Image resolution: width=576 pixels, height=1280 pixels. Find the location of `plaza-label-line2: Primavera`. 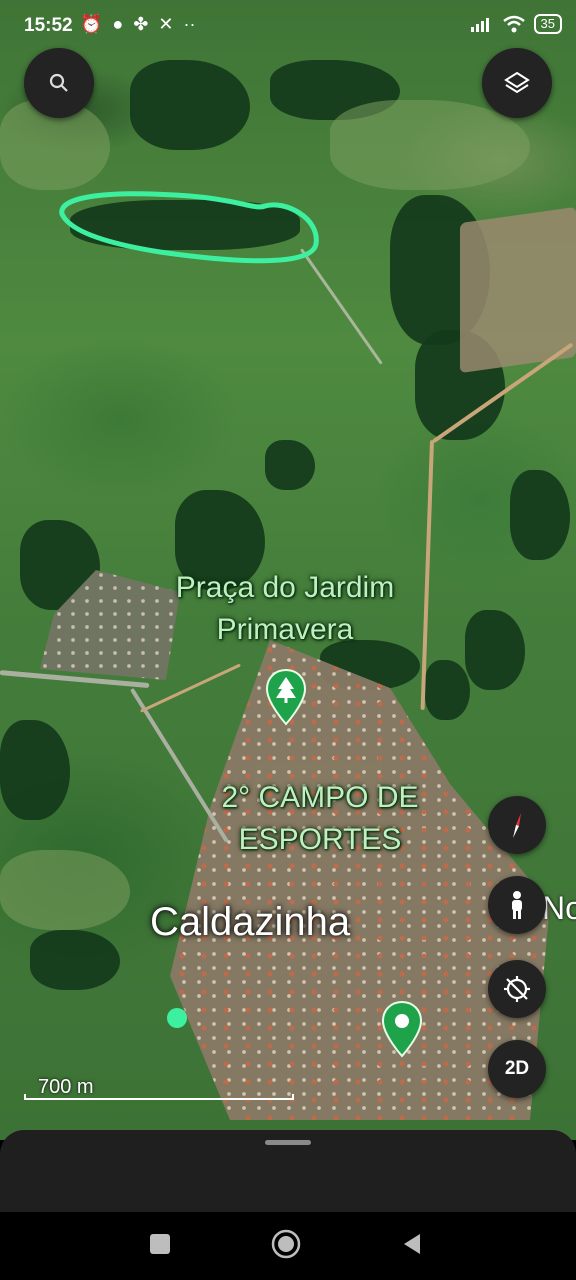

plaza-label-line2: Primavera is located at coordinates (285, 629).